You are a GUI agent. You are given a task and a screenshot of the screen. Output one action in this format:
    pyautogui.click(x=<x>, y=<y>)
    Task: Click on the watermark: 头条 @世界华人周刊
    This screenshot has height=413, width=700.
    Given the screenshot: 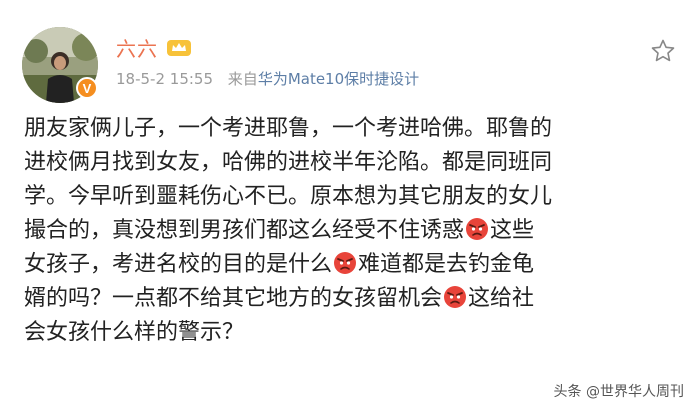 What is the action you would take?
    pyautogui.click(x=619, y=391)
    